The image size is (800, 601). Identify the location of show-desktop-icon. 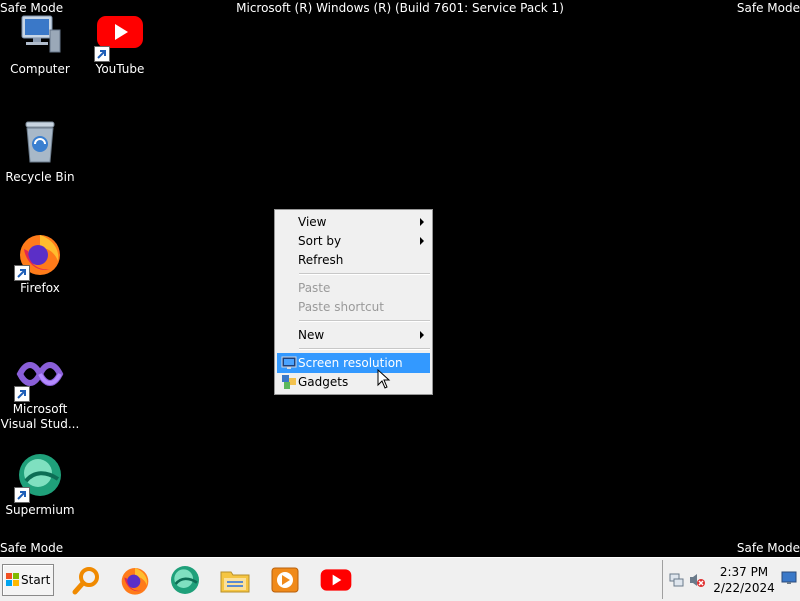
(789, 578).